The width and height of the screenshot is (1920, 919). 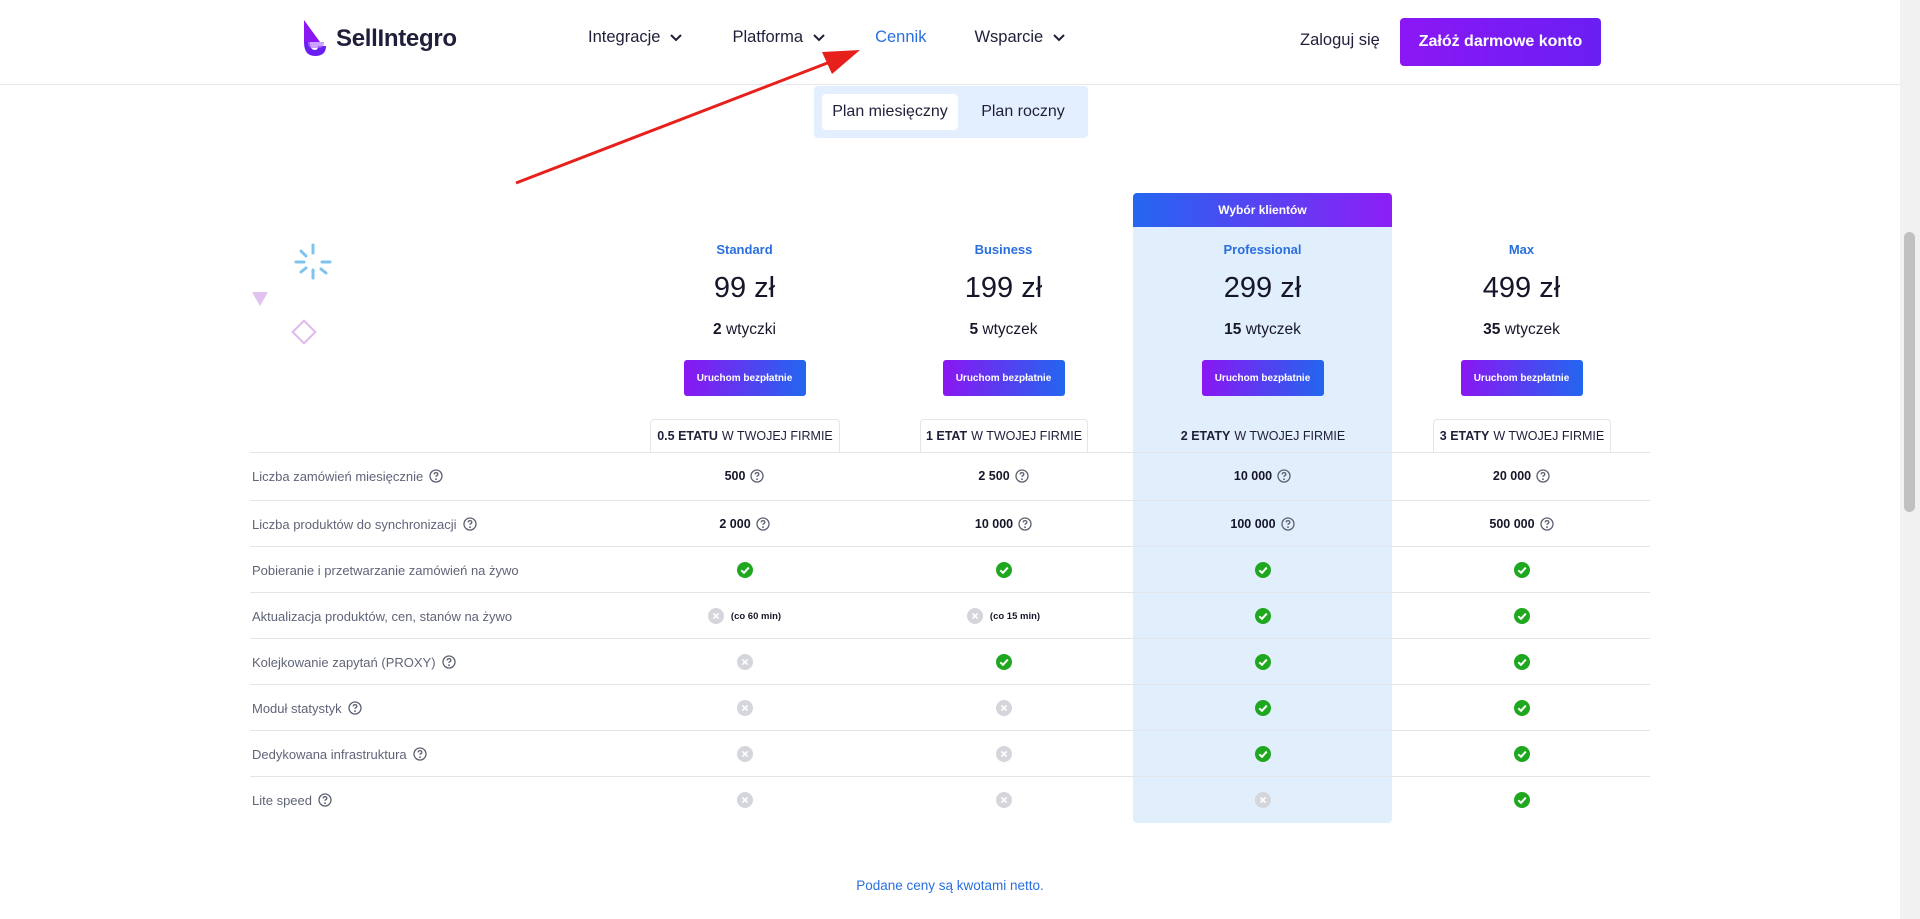 I want to click on net-prices-note: Podane ceny są kwotami netto., so click(x=950, y=885).